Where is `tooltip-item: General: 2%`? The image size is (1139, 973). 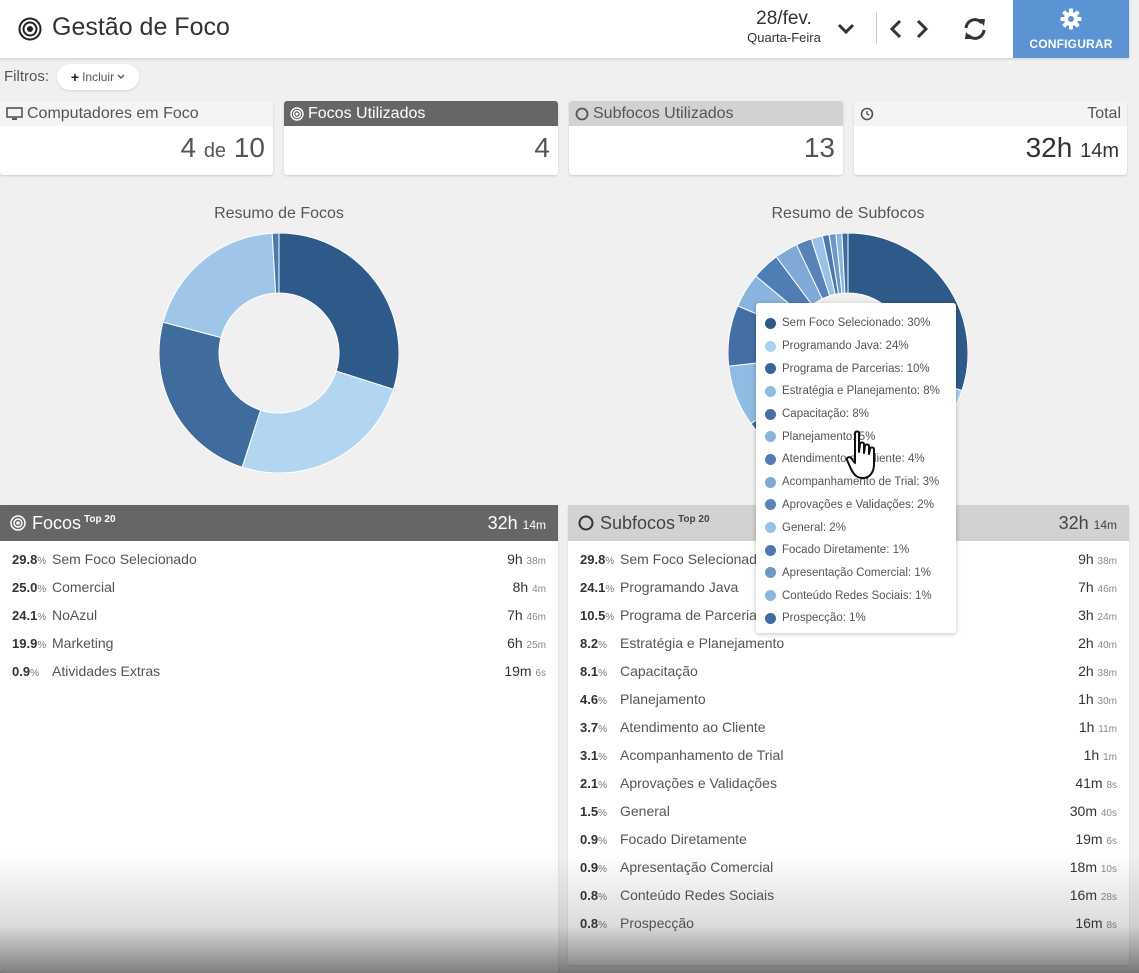
tooltip-item: General: 2% is located at coordinates (856, 527).